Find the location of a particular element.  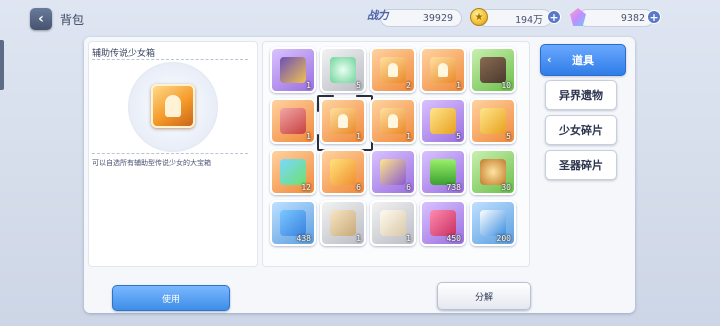

use-button: 使用 is located at coordinates (171, 298).